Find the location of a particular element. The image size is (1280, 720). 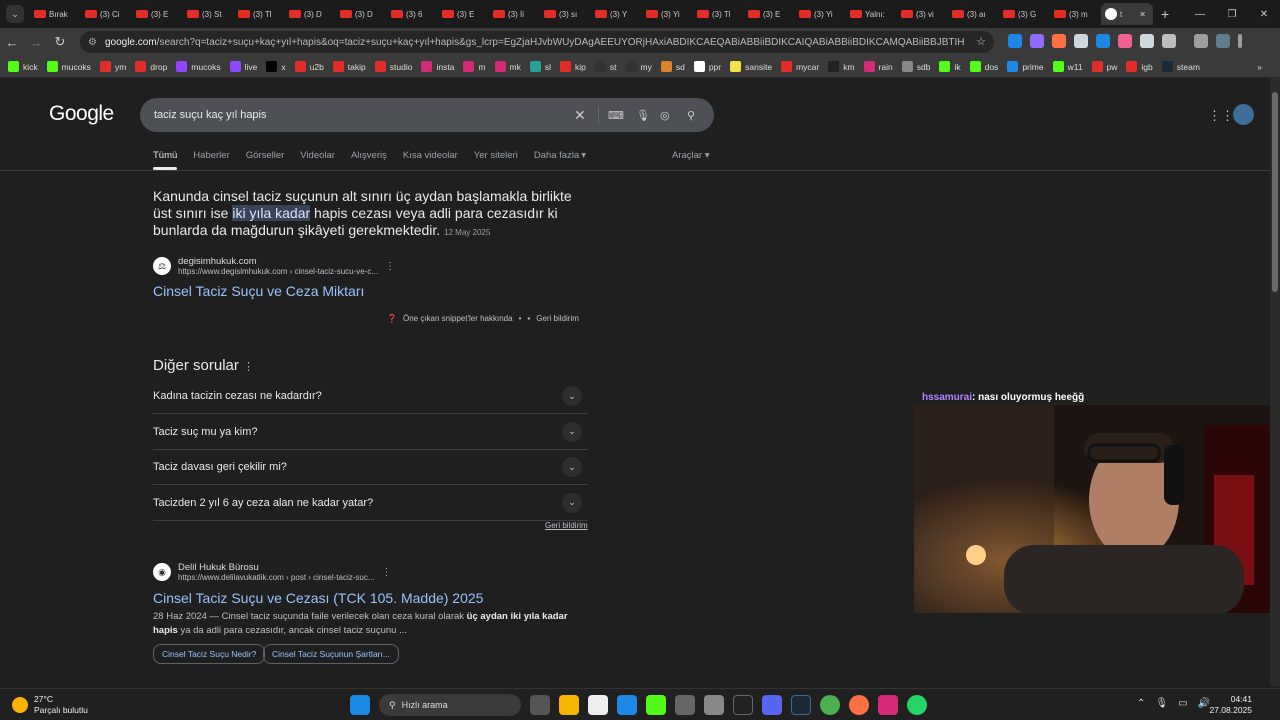

tools-button: Araçlar ▾ is located at coordinates (691, 155).